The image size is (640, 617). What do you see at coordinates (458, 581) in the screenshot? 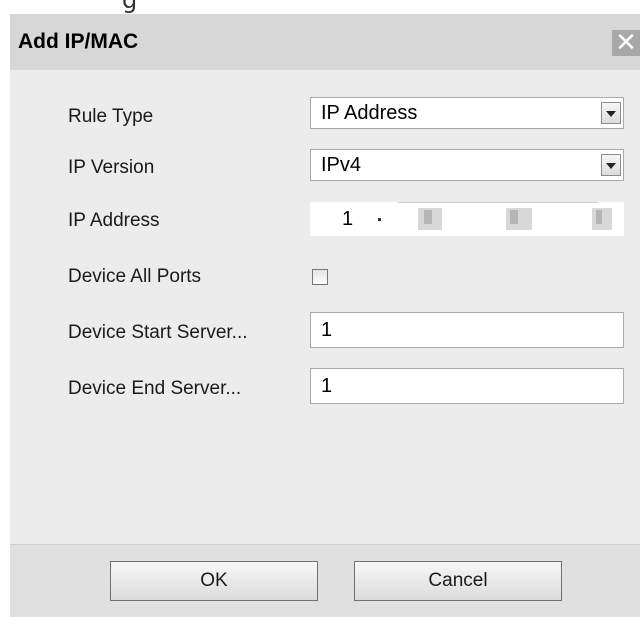
I see `cancel-button: Cancel` at bounding box center [458, 581].